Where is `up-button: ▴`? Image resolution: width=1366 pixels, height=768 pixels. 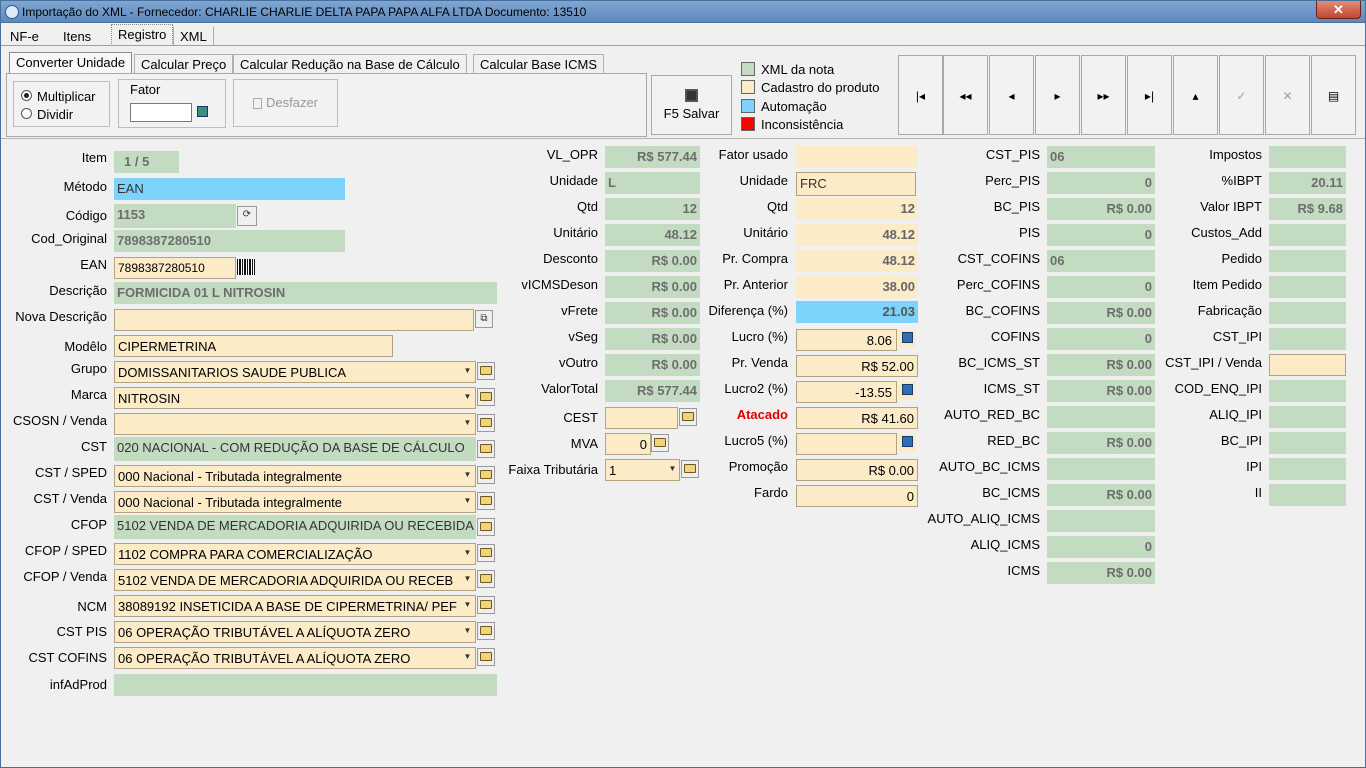
up-button: ▴ is located at coordinates (1195, 95).